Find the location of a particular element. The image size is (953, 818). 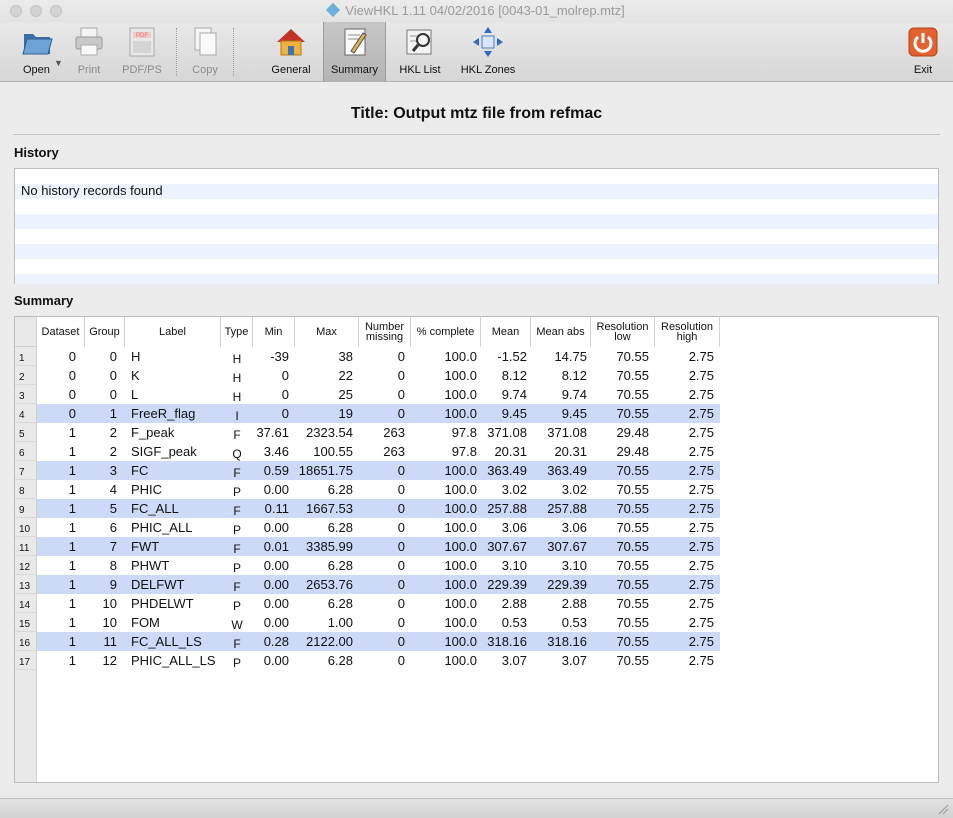

cell-type: H is located at coordinates (237, 378).